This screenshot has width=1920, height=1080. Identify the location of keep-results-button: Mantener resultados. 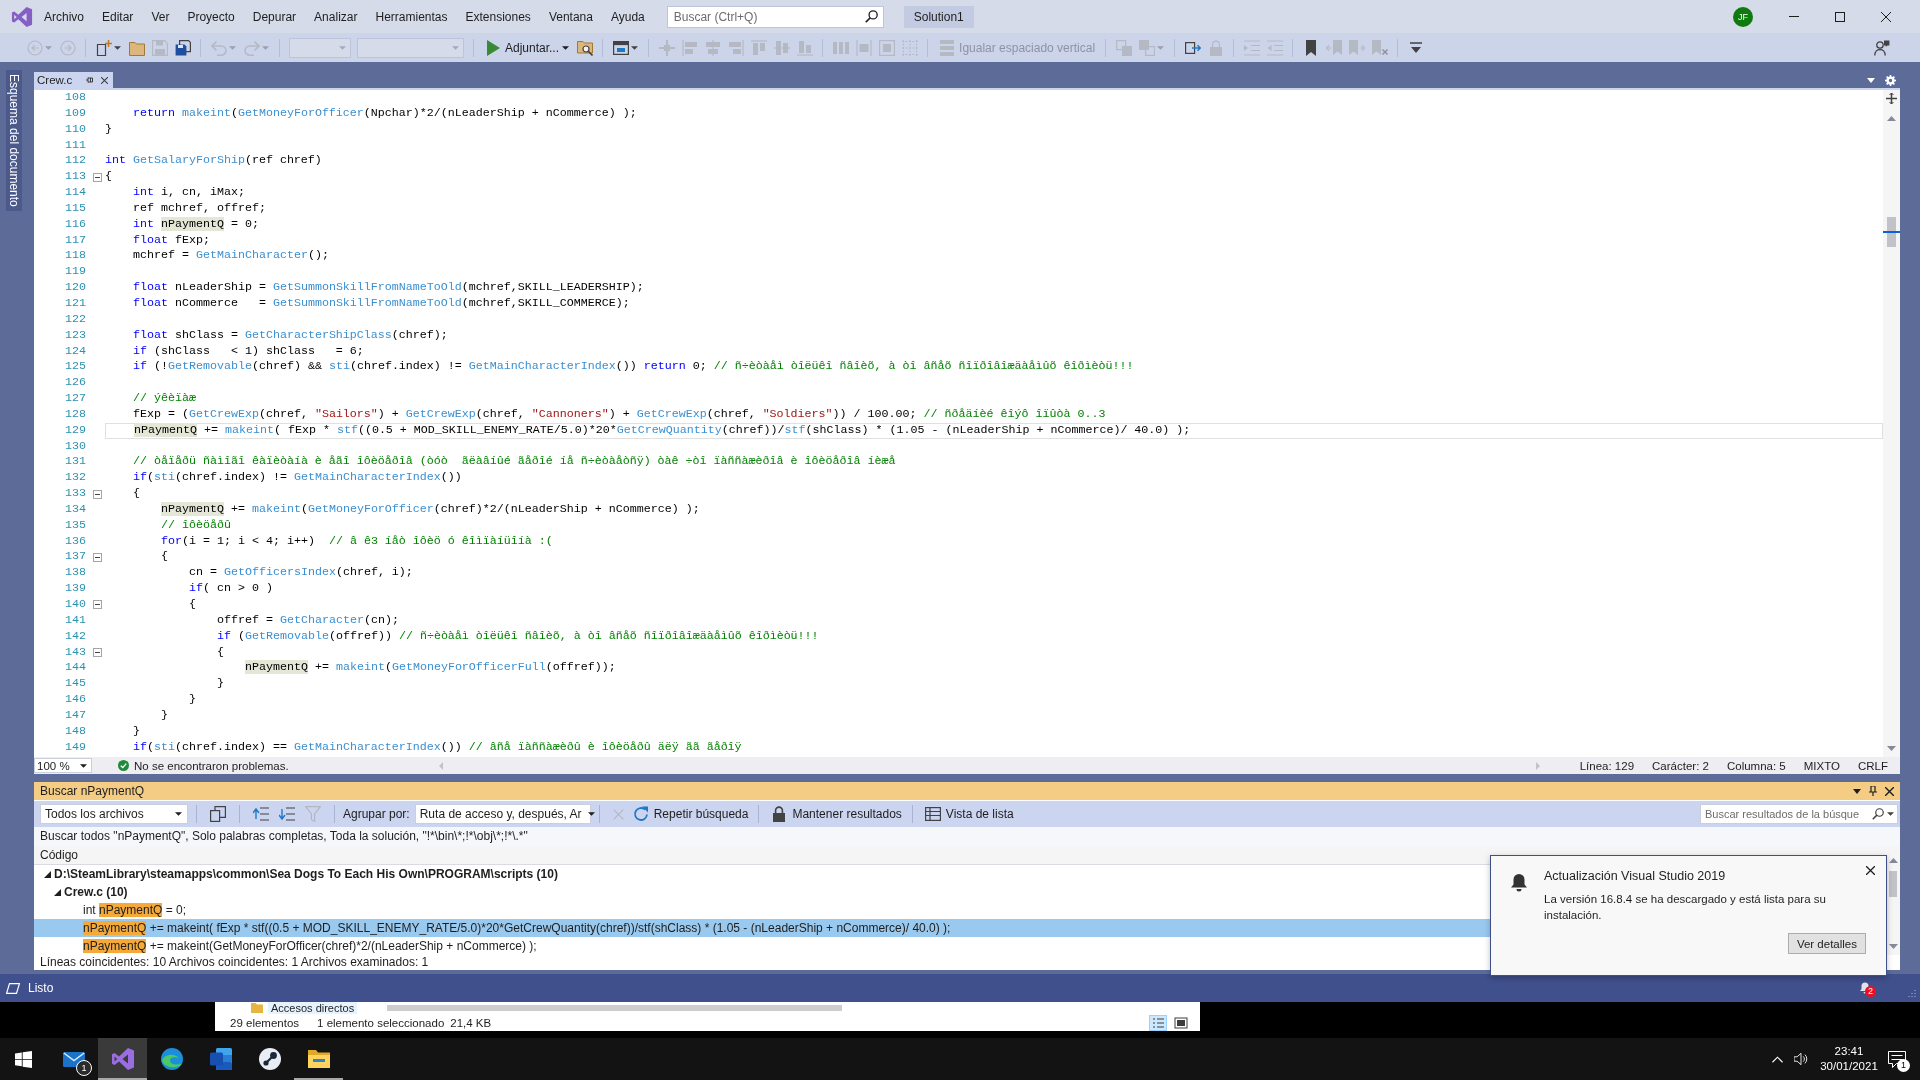
(835, 814).